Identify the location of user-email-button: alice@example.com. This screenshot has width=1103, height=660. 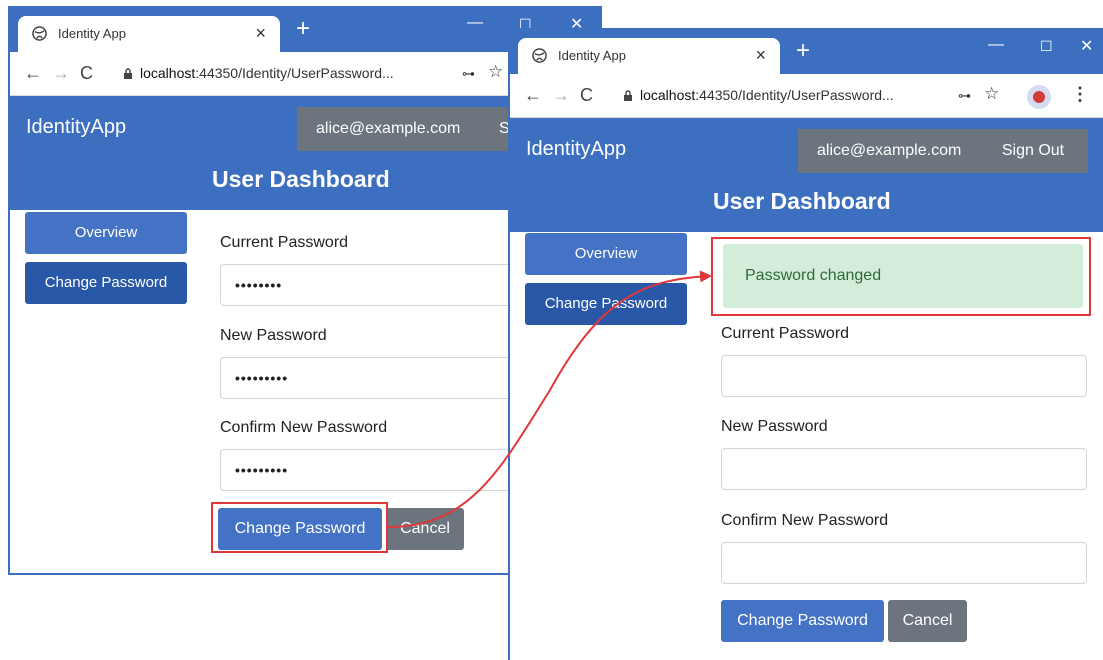
(888, 151).